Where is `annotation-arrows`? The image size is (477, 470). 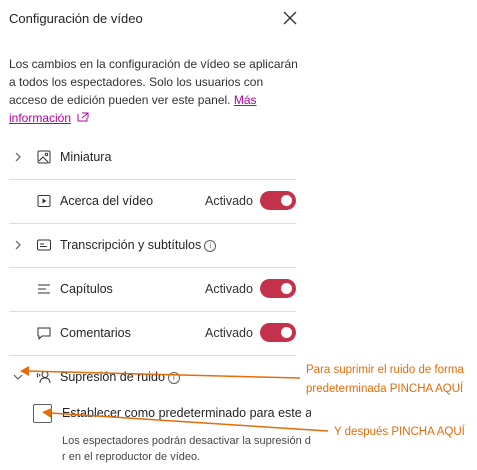 annotation-arrows is located at coordinates (174, 399).